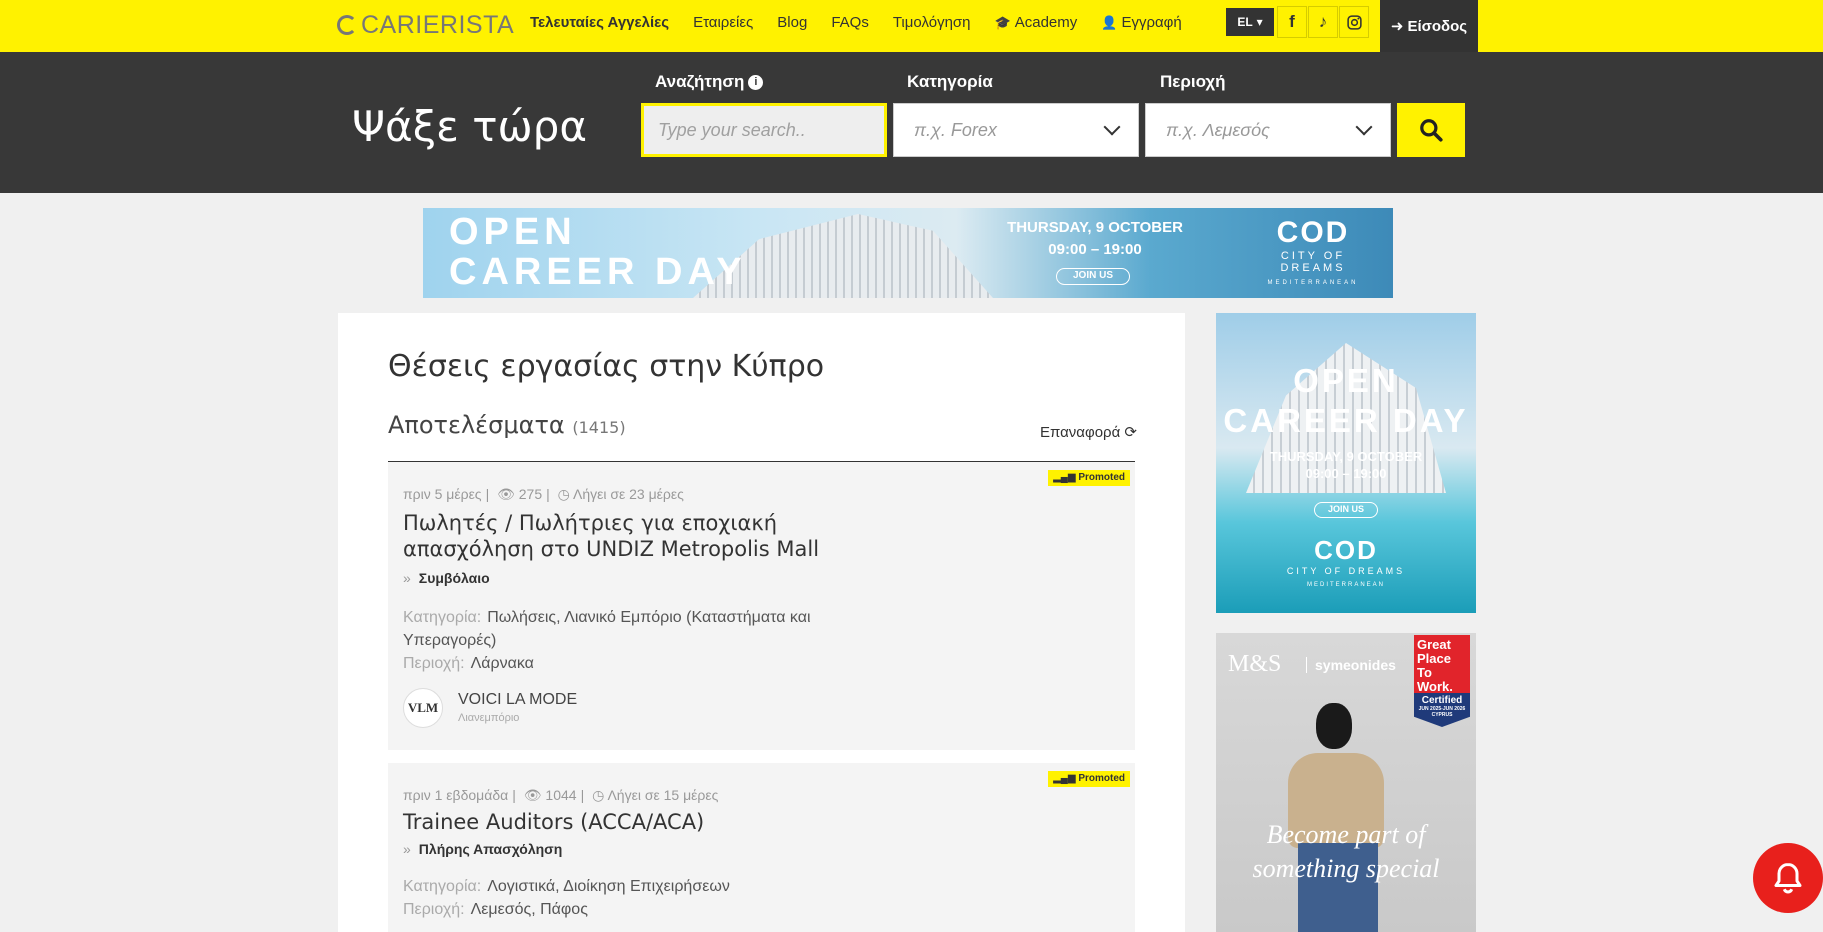 The image size is (1823, 932). What do you see at coordinates (700, 81) in the screenshot?
I see `keyword-label-text: Αναζήτηση` at bounding box center [700, 81].